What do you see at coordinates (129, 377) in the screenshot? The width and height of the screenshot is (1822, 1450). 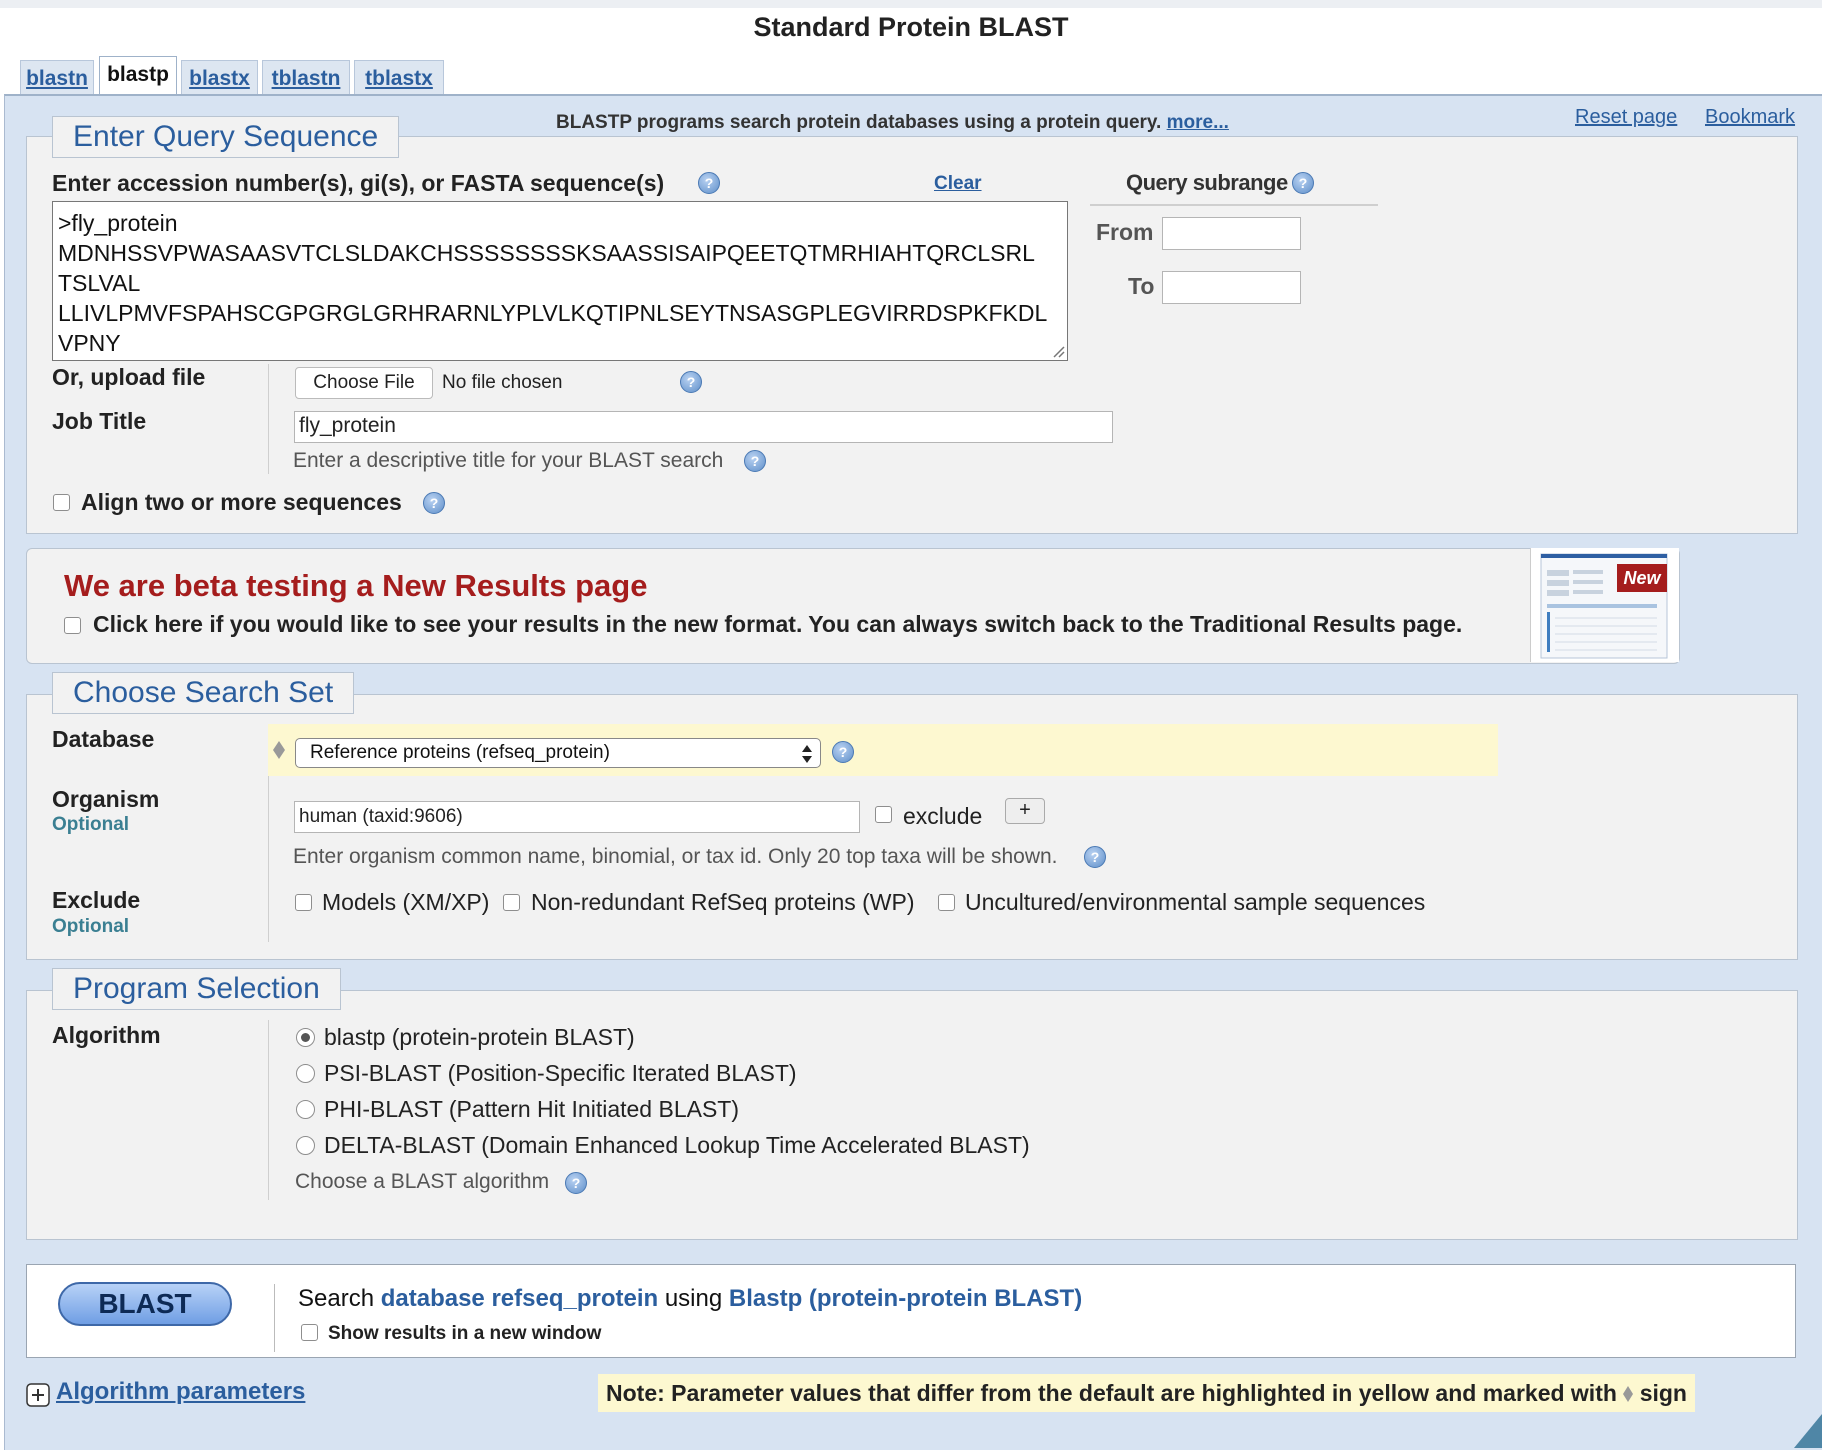 I see `upload-file-label: Or, upload file` at bounding box center [129, 377].